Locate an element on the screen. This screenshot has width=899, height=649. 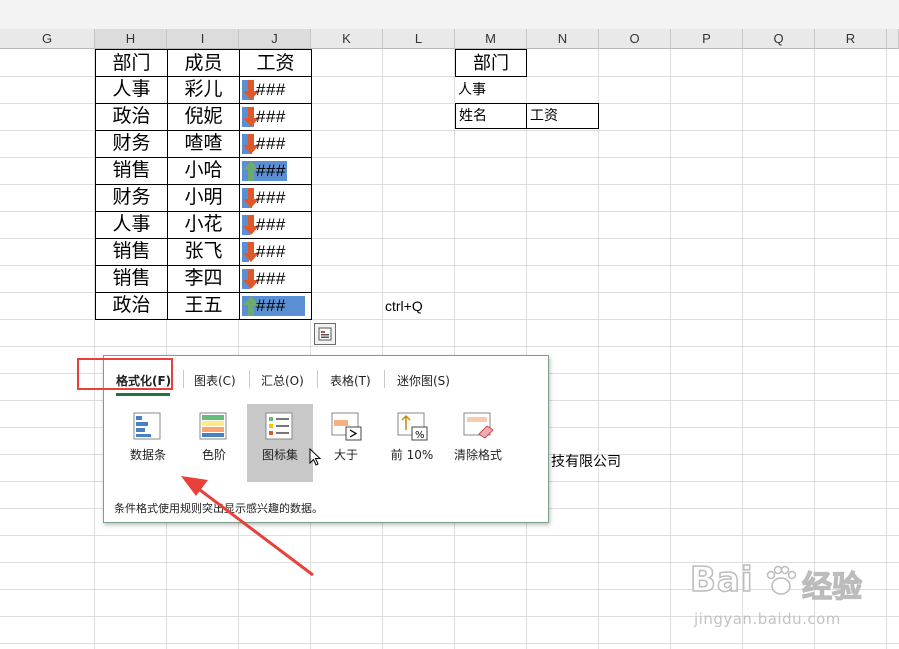
member-cell: 李四 is located at coordinates (203, 279).